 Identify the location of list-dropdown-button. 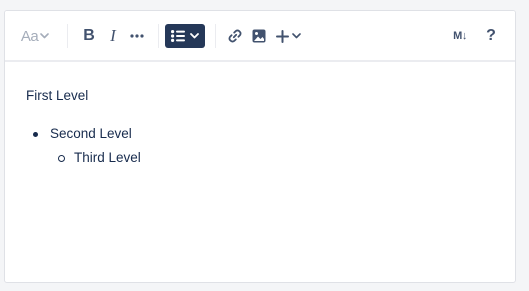
(185, 36).